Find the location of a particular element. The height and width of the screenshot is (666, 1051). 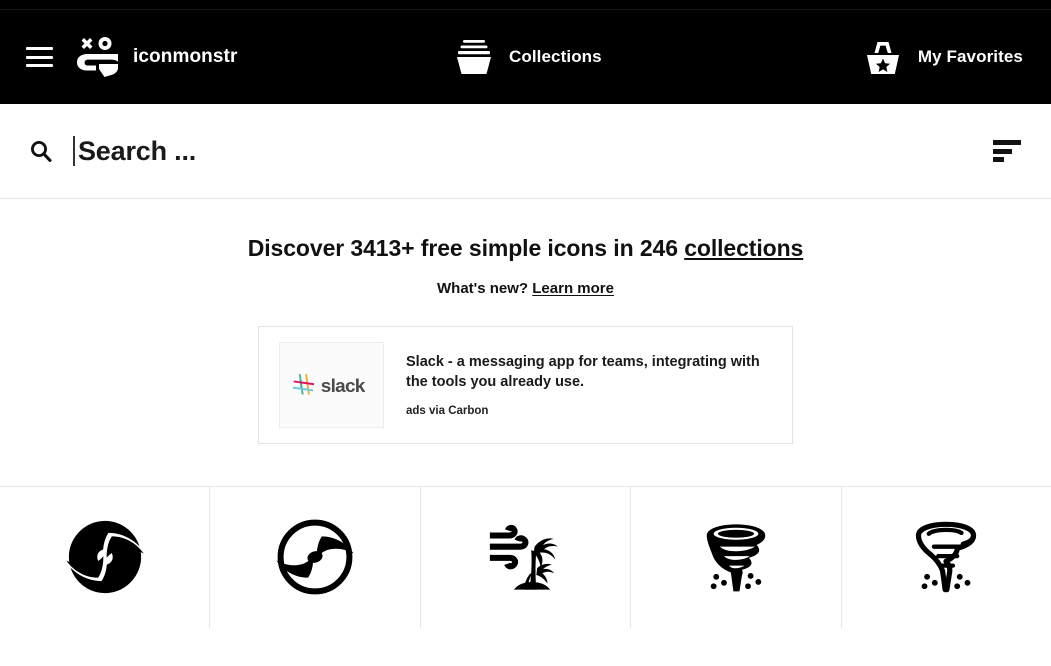

icon-cell-hurricane-outline is located at coordinates (315, 557).